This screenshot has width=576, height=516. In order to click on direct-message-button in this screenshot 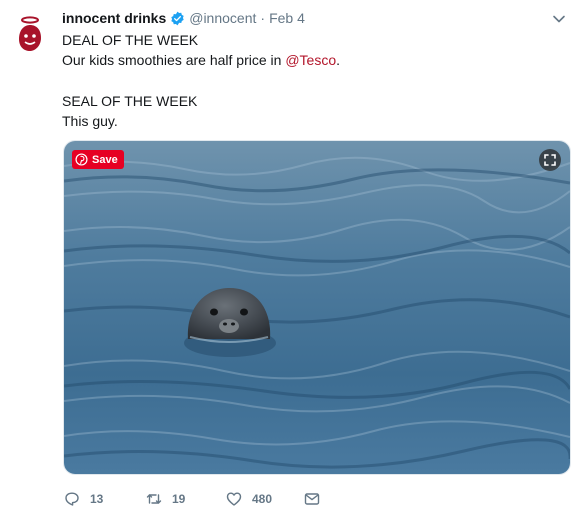, I will do `click(312, 499)`.